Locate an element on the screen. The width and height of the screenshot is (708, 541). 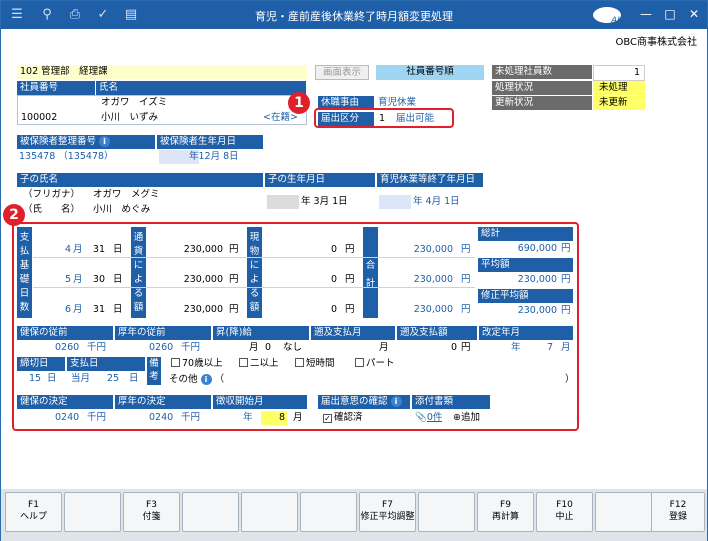
raise-month: 月 is located at coordinates (254, 348).